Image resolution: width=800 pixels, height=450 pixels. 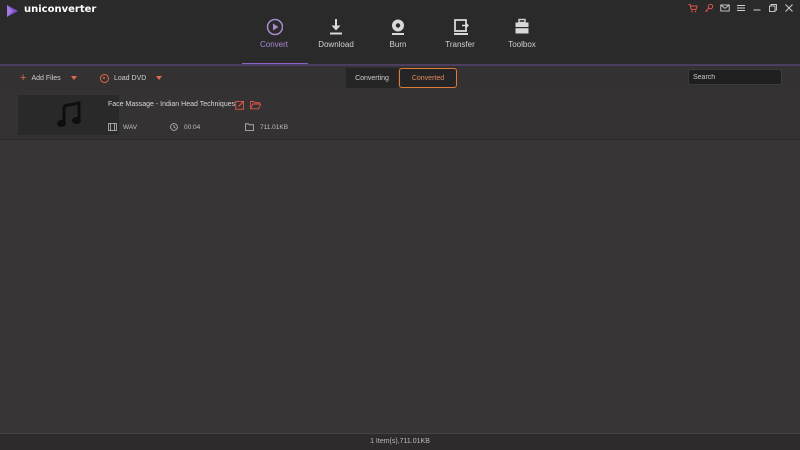 I want to click on file-format-value: WAV, so click(x=130, y=127).